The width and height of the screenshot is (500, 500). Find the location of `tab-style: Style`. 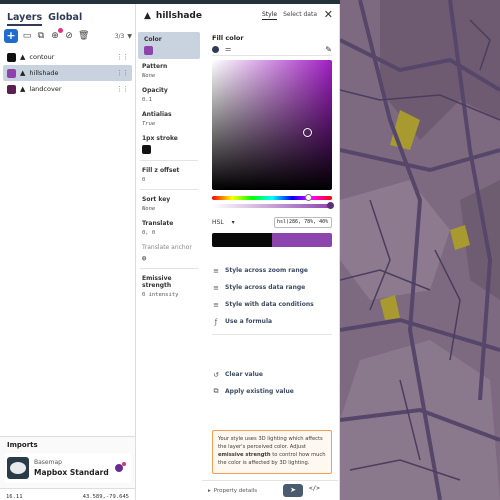

tab-style: Style is located at coordinates (269, 15).